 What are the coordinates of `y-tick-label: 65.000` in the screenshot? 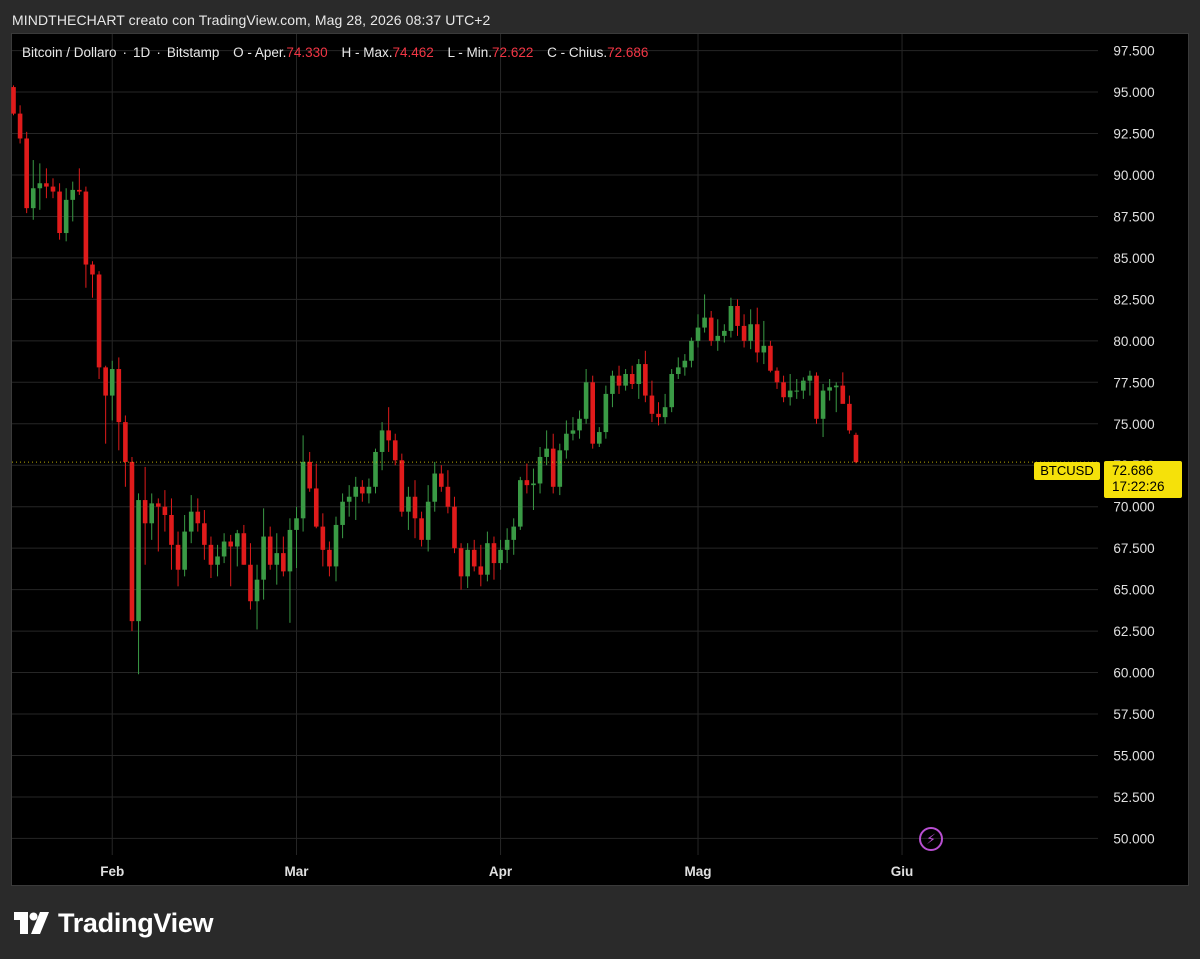 It's located at (1133, 590).